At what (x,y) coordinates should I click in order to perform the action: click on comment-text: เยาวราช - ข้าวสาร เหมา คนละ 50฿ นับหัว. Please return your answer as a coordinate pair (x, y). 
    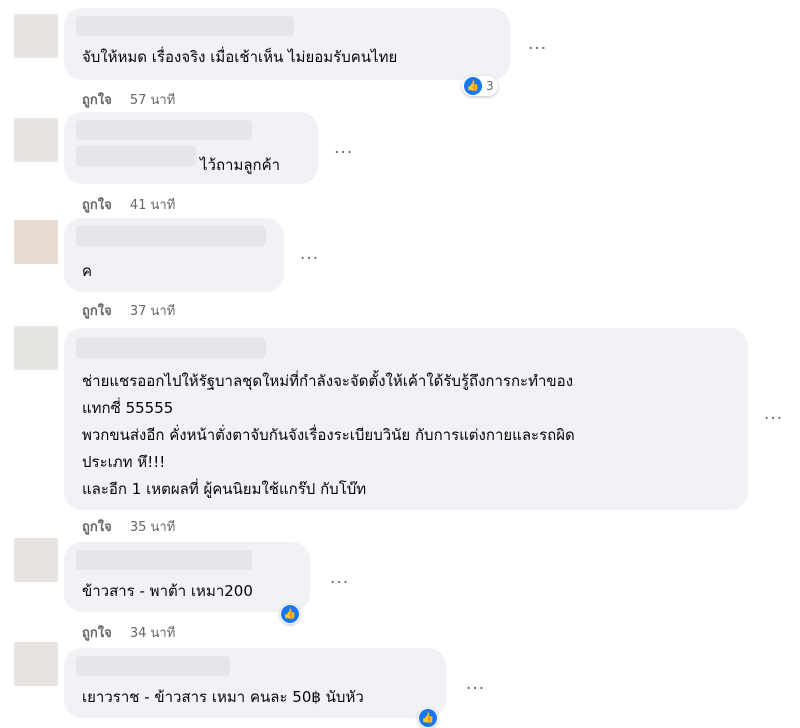
    Looking at the image, I should click on (223, 697).